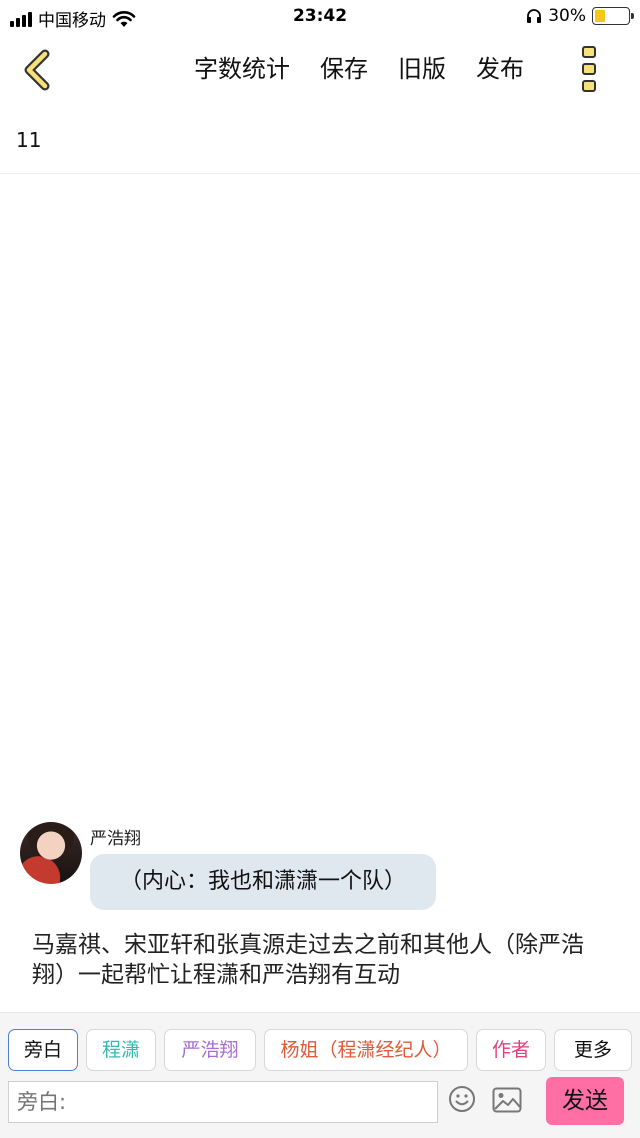 The width and height of the screenshot is (640, 1138). I want to click on narration-text: 马嘉祺、宋亚轩和张真源走过去之前和其他人（除严浩翔）一起帮忙让程潇和严浩翔有互动, so click(320, 960).